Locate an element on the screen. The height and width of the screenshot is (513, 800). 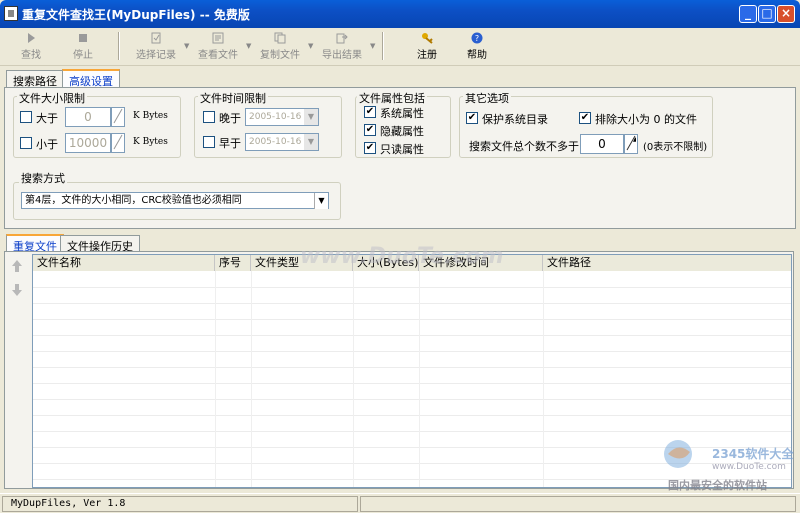
move-down-button is located at coordinates (17, 290).